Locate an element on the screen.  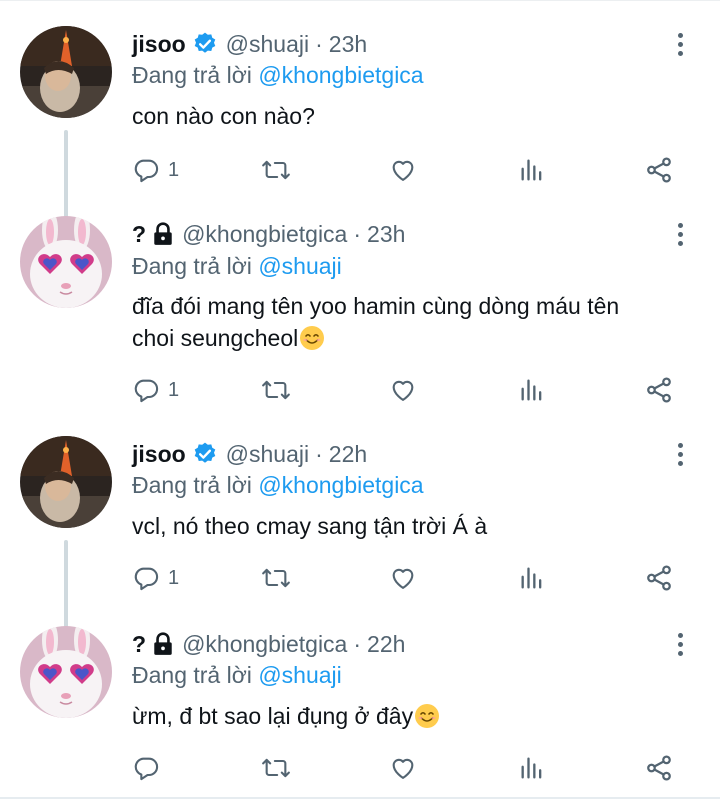
action-bar is located at coordinates (412, 768).